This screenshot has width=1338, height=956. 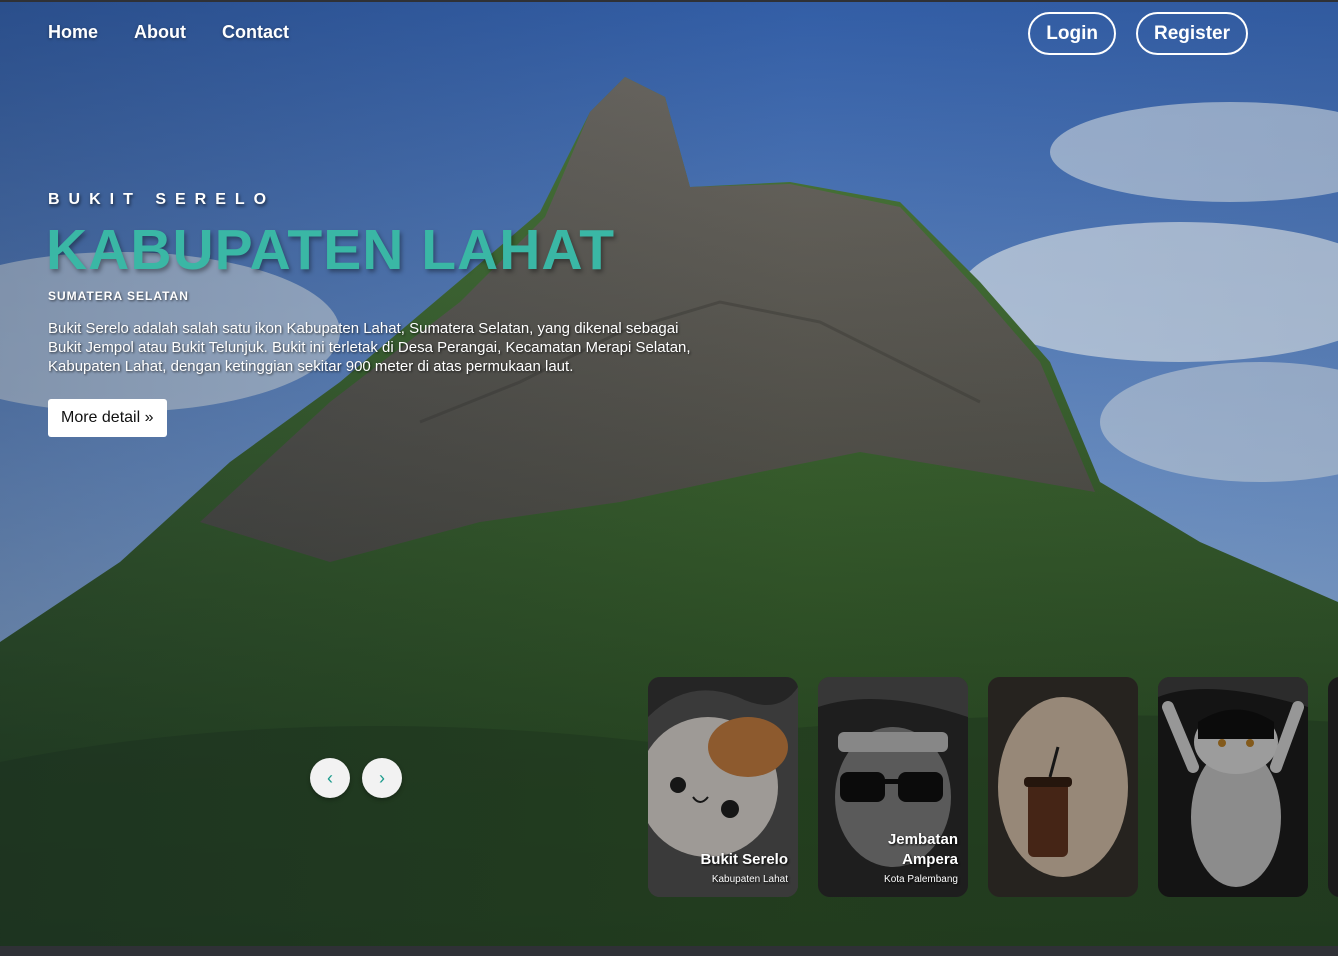 What do you see at coordinates (921, 879) in the screenshot?
I see `card-subtitle: Kota Palembang` at bounding box center [921, 879].